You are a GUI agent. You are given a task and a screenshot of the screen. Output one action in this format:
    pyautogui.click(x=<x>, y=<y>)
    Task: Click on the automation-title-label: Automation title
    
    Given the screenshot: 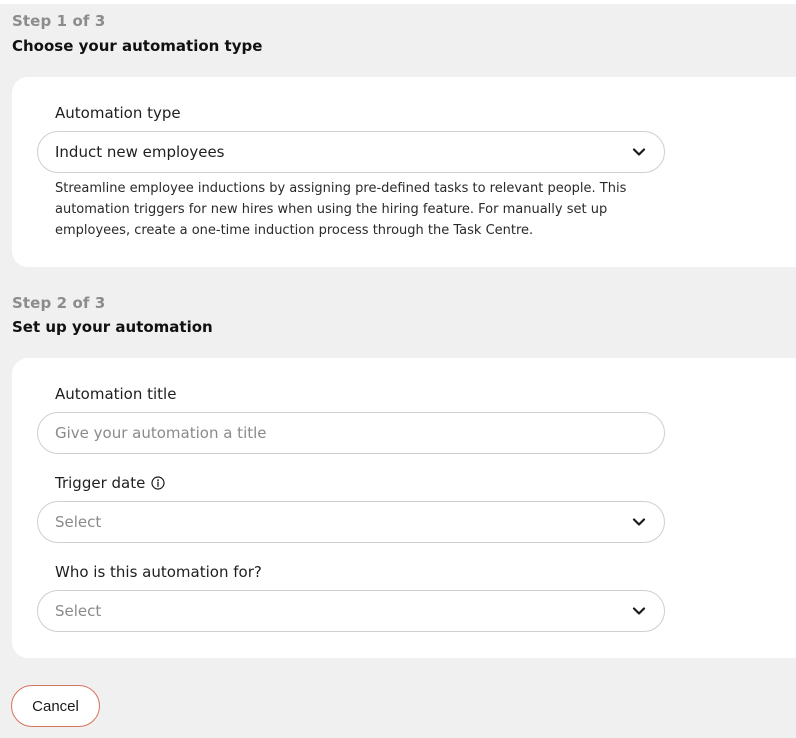 What is the action you would take?
    pyautogui.click(x=115, y=394)
    